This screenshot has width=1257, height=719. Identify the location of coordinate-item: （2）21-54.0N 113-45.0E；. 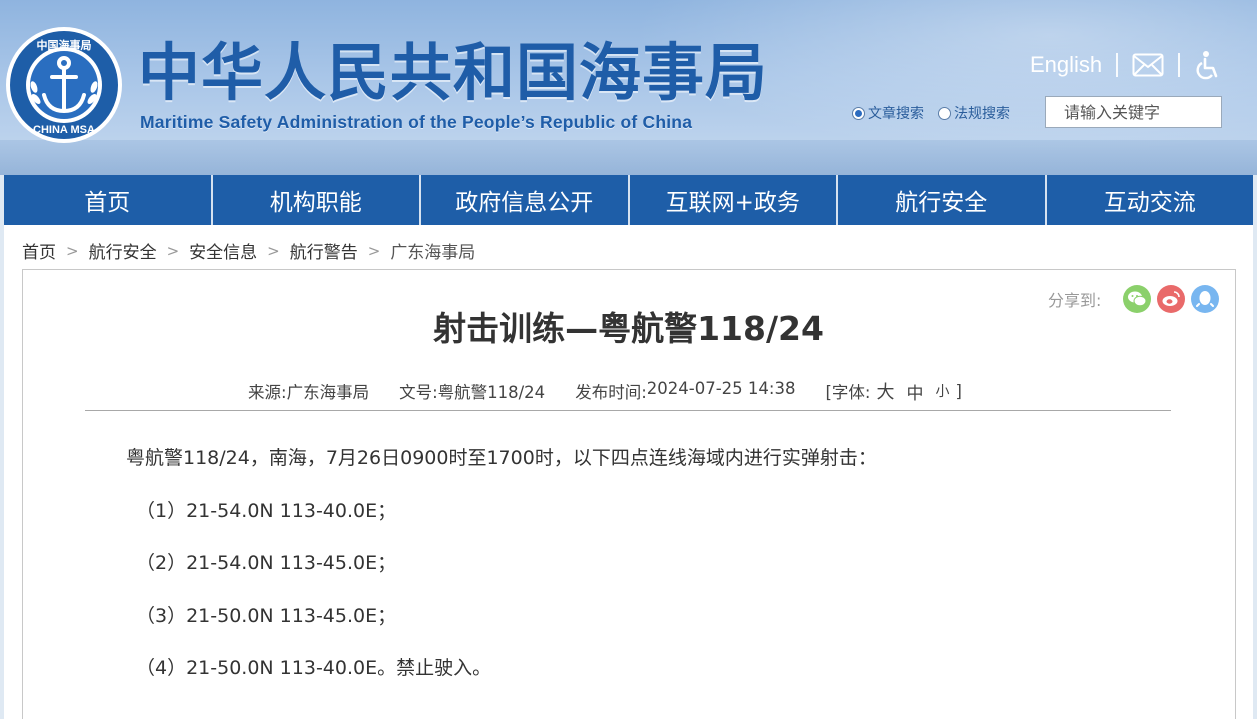
(266, 563).